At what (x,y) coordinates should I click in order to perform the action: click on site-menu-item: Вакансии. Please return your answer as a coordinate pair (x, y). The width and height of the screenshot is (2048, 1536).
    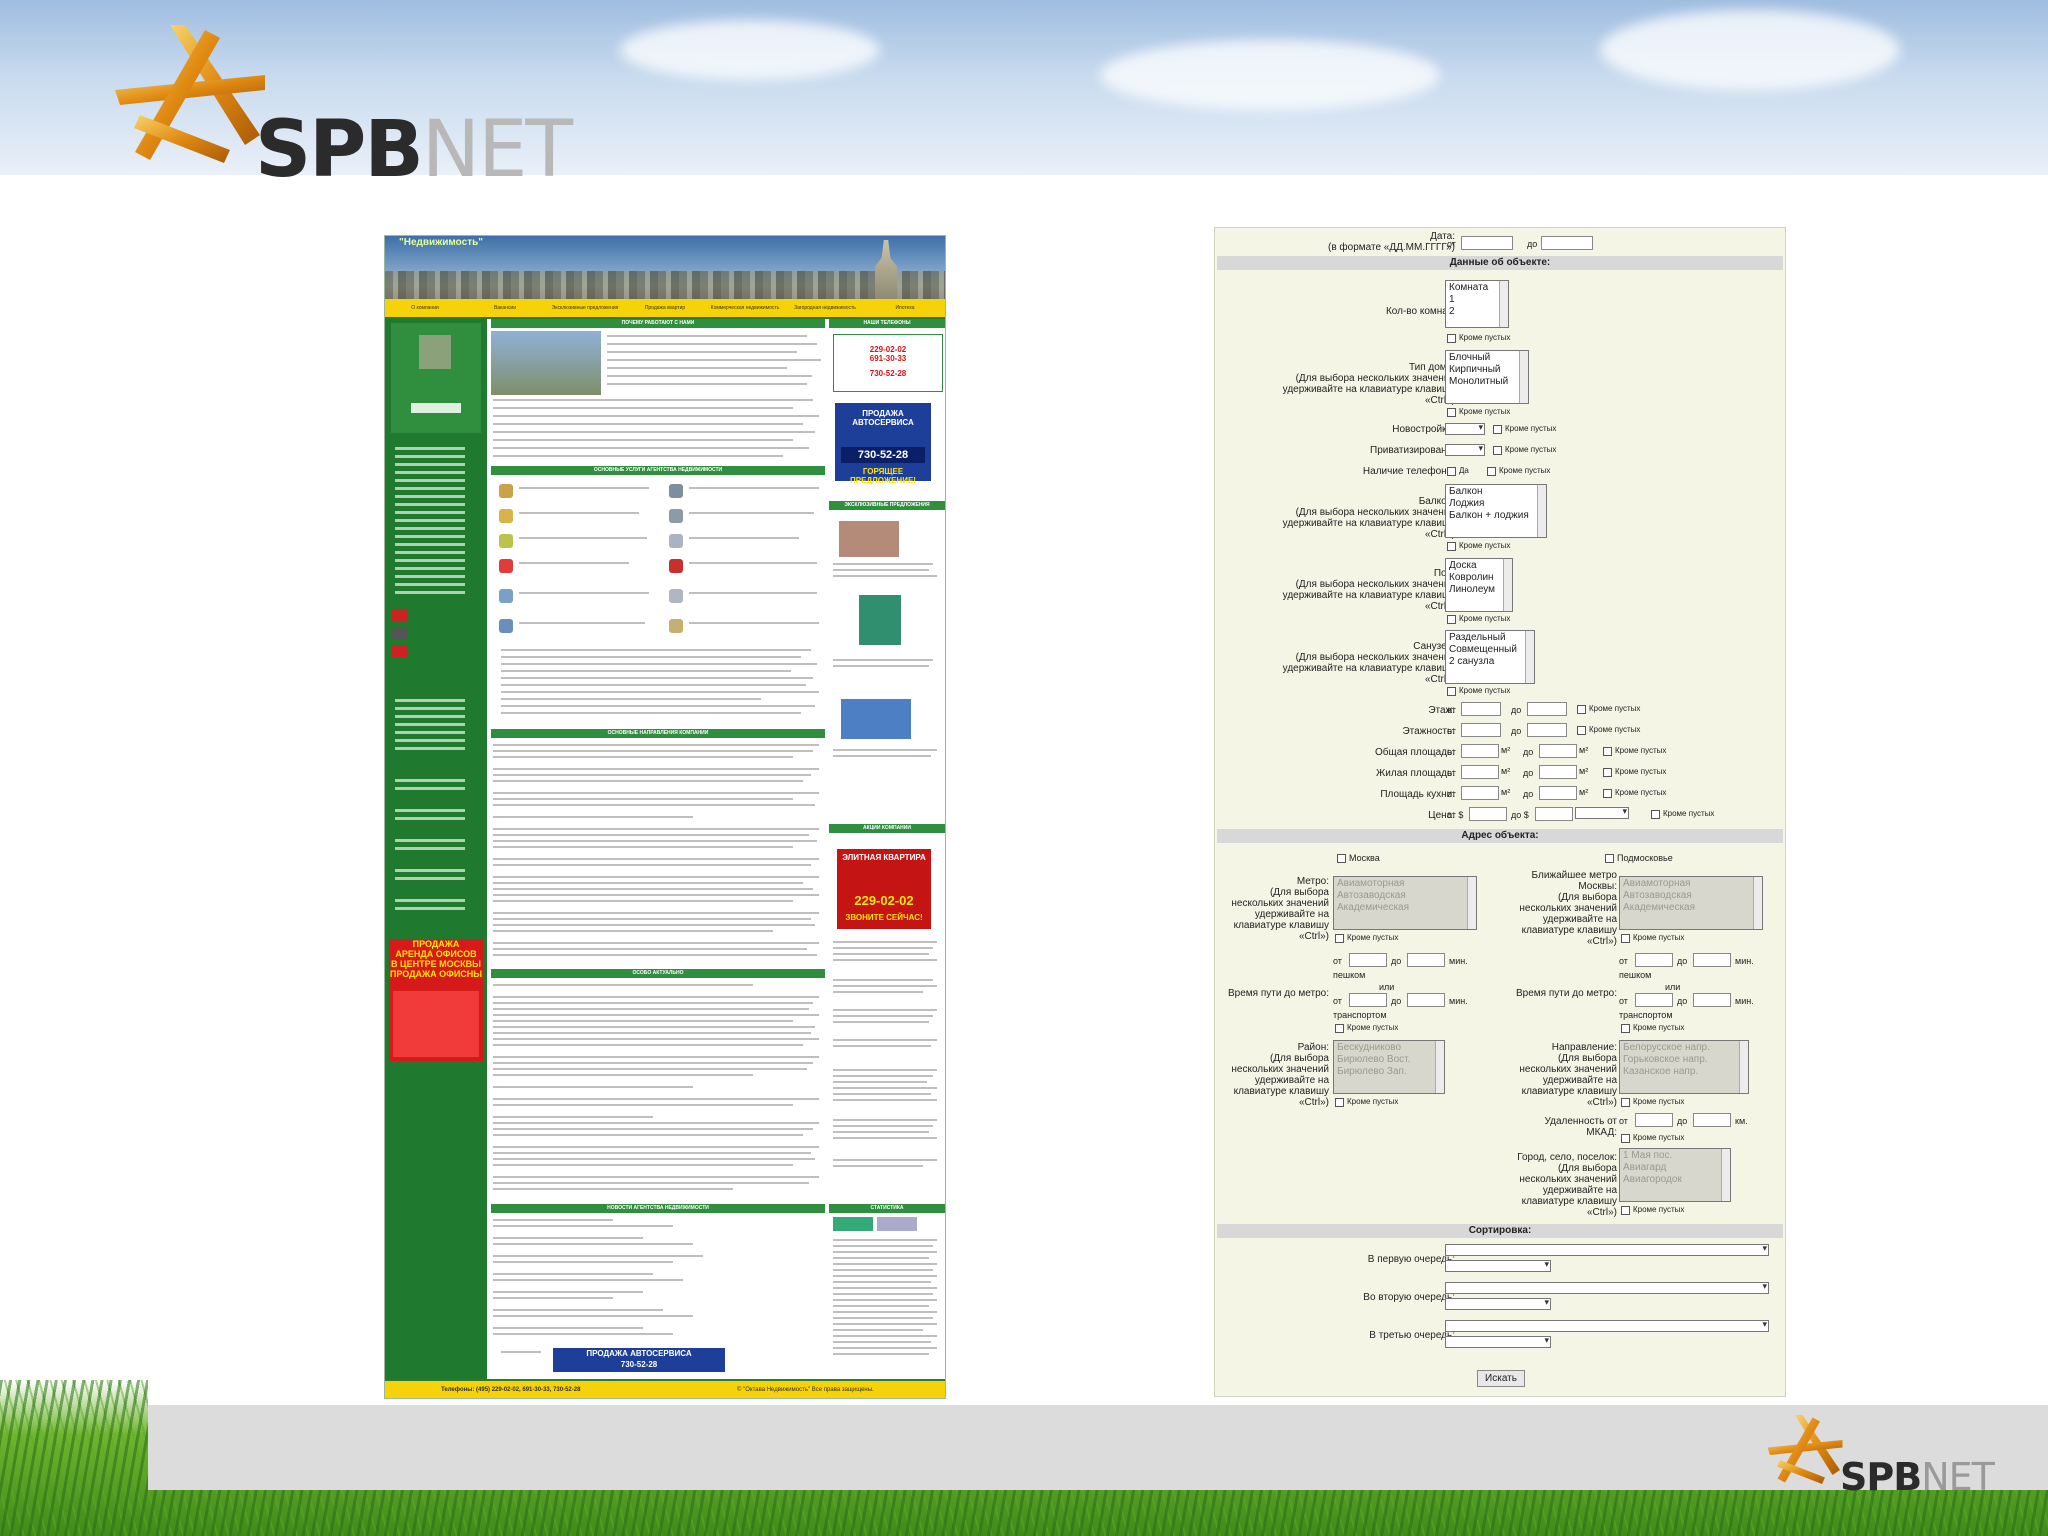
    Looking at the image, I should click on (505, 308).